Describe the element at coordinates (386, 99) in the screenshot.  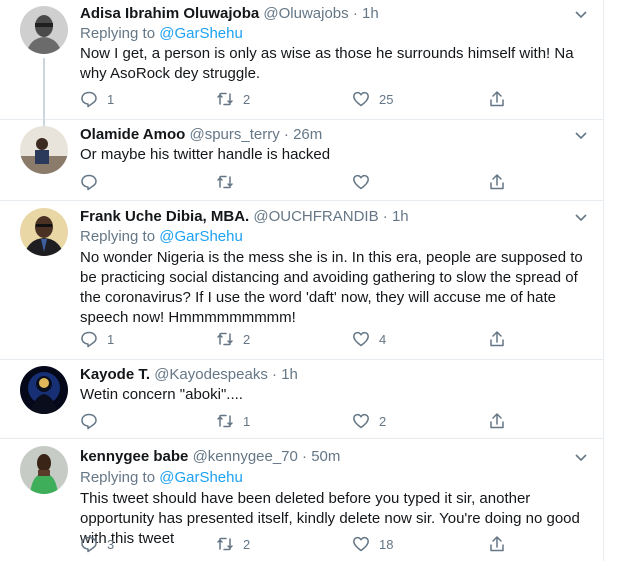
I see `like-count: 25` at that location.